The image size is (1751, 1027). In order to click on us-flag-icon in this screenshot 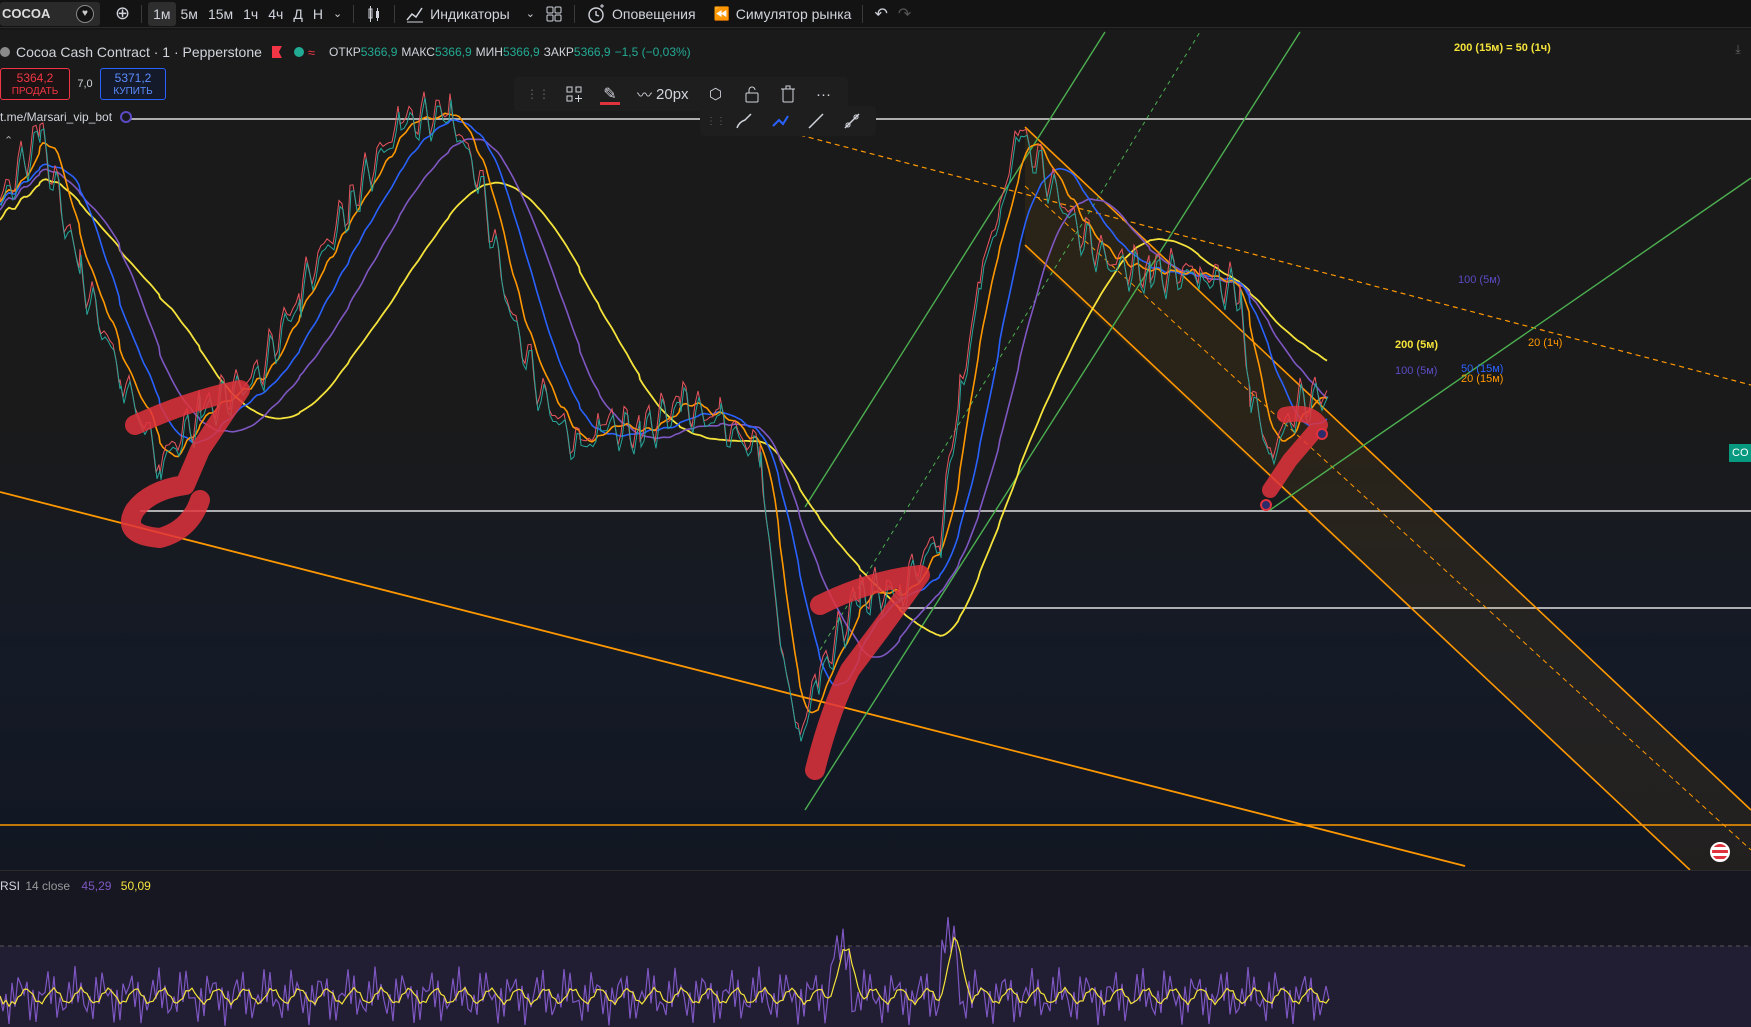, I will do `click(1720, 852)`.